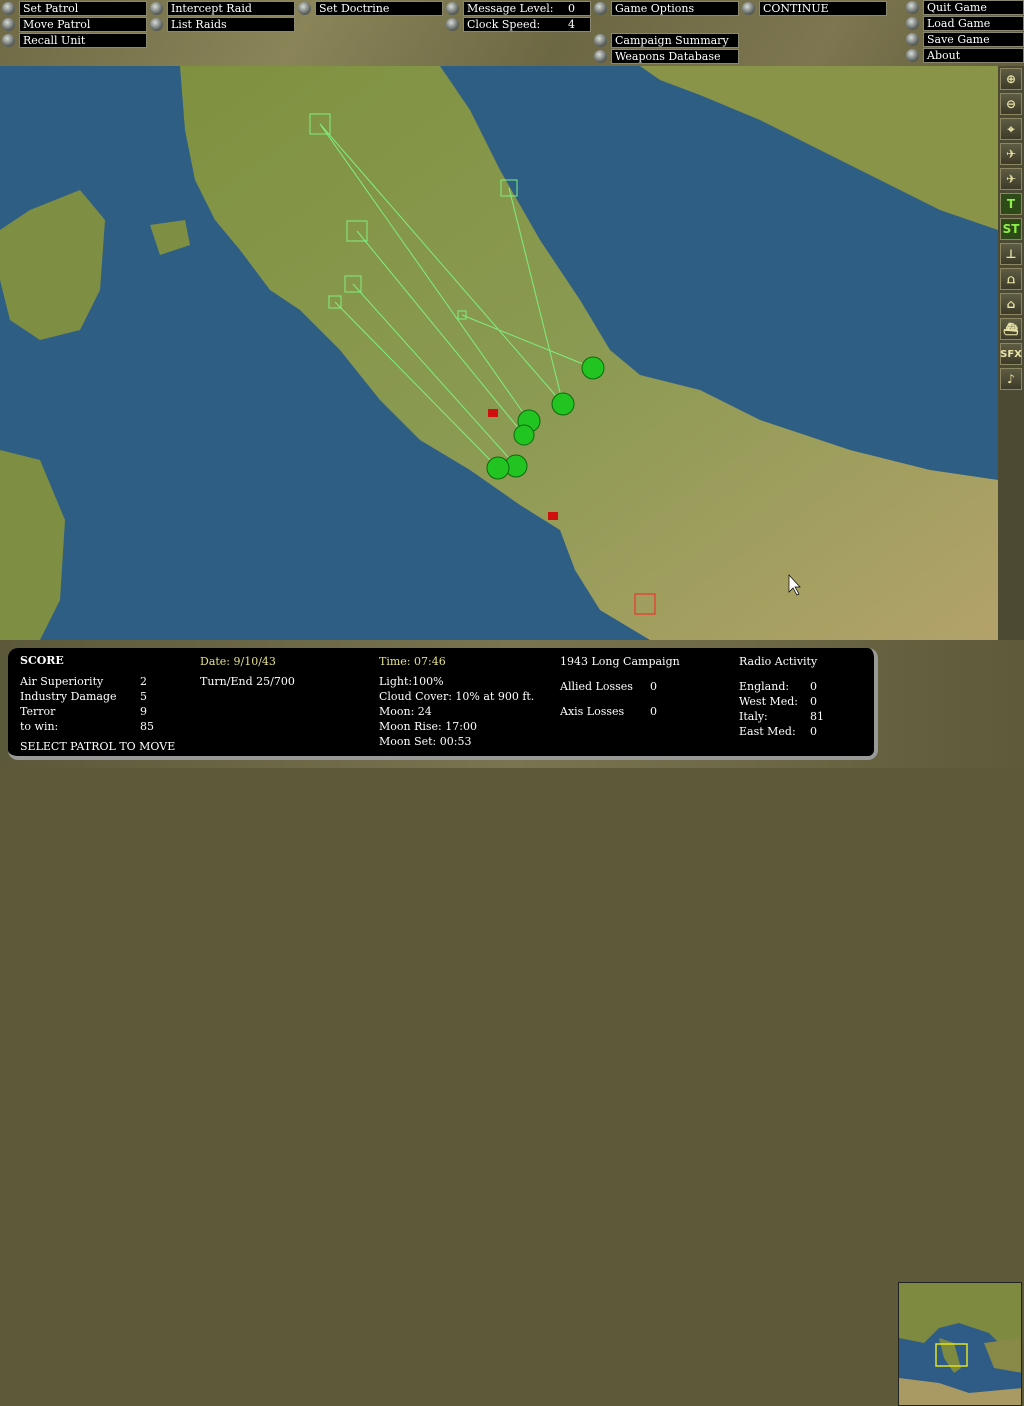 The height and width of the screenshot is (1406, 1024). I want to click on load-game-button: Load Game, so click(965, 23).